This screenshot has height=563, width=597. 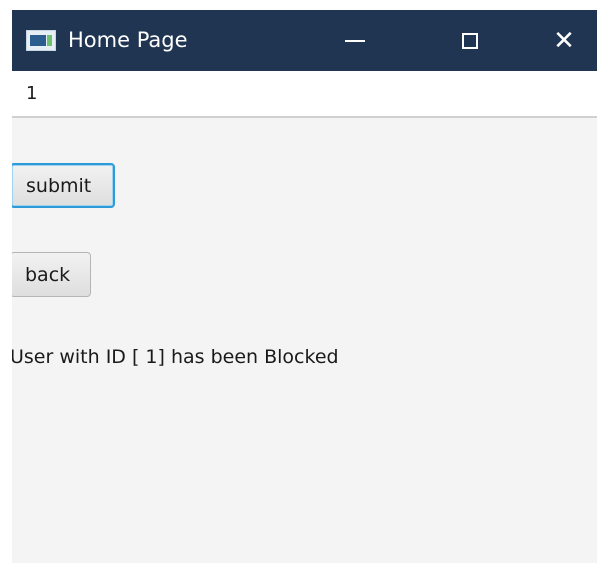 I want to click on submit-button: submit, so click(x=63, y=185).